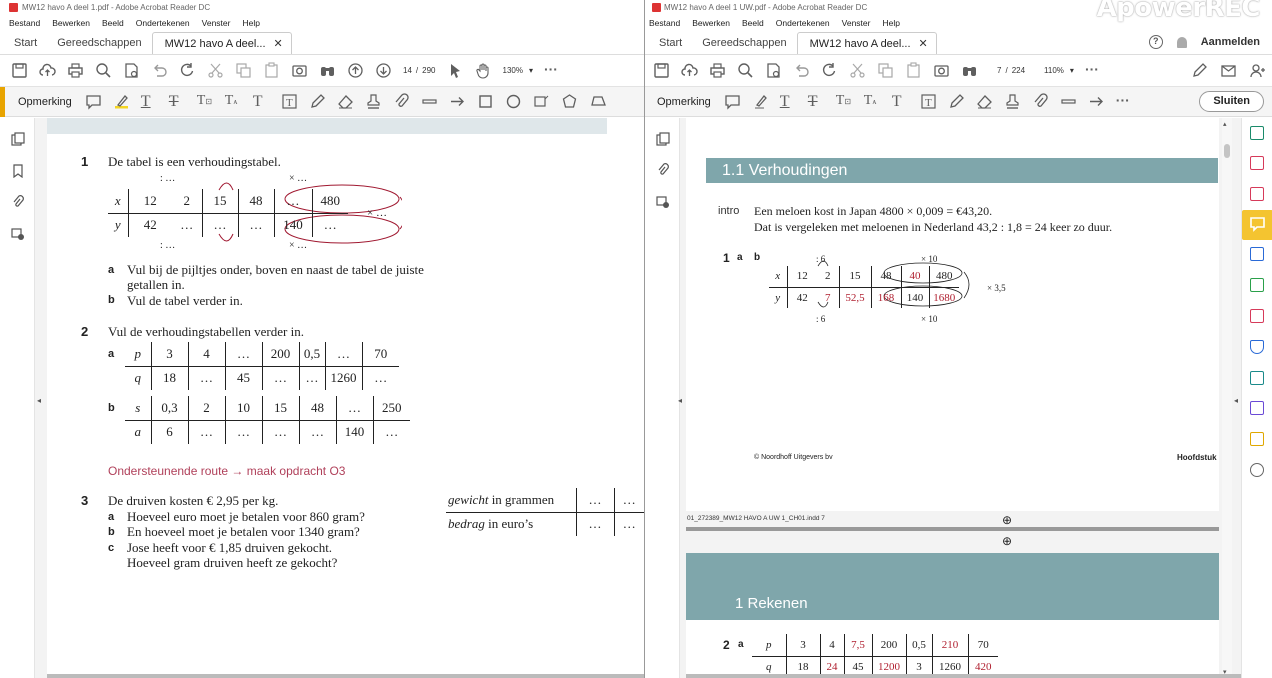  Describe the element at coordinates (1225, 124) in the screenshot. I see `scroll-up-icon: ▴` at that location.